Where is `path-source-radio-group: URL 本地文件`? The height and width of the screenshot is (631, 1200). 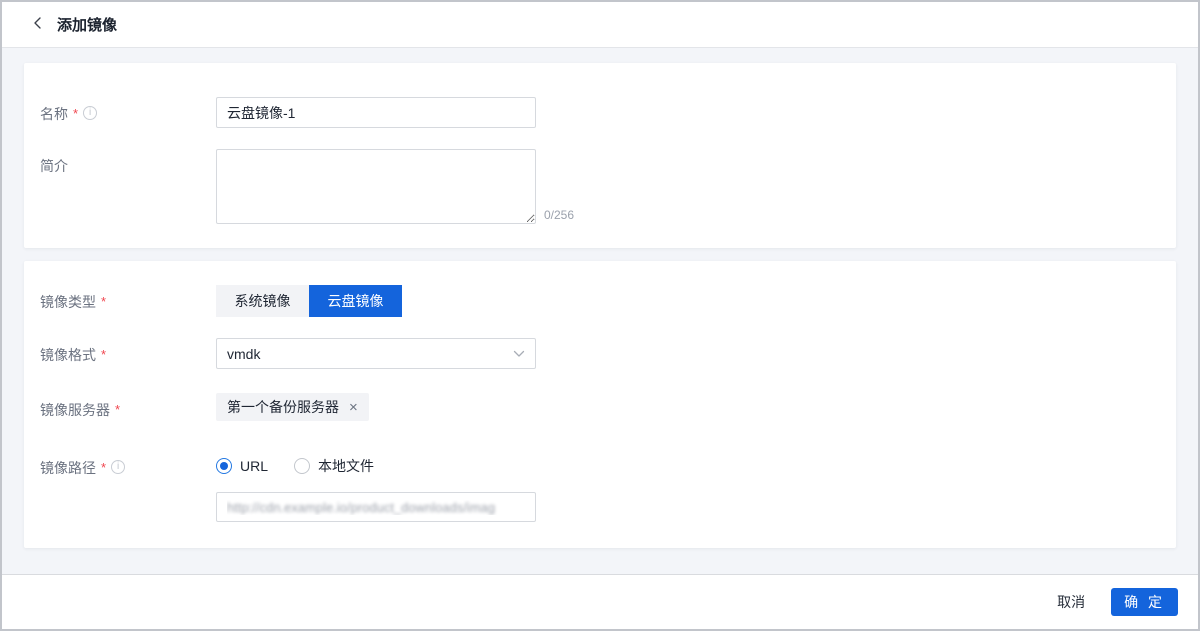
path-source-radio-group: URL 本地文件 is located at coordinates (376, 463).